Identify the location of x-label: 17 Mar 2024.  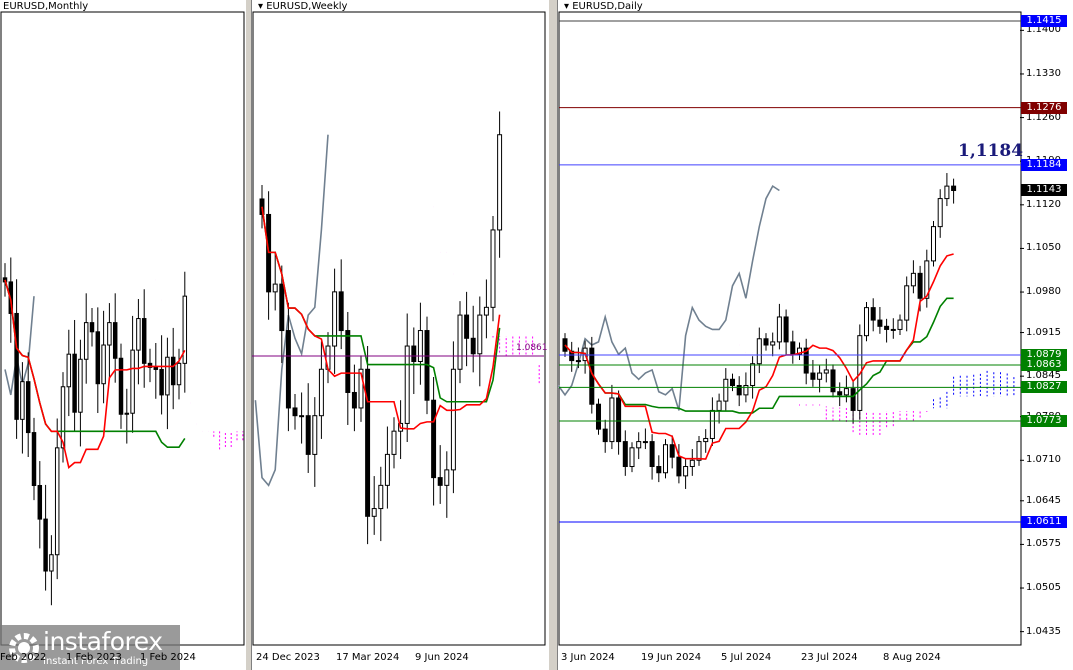
(368, 657).